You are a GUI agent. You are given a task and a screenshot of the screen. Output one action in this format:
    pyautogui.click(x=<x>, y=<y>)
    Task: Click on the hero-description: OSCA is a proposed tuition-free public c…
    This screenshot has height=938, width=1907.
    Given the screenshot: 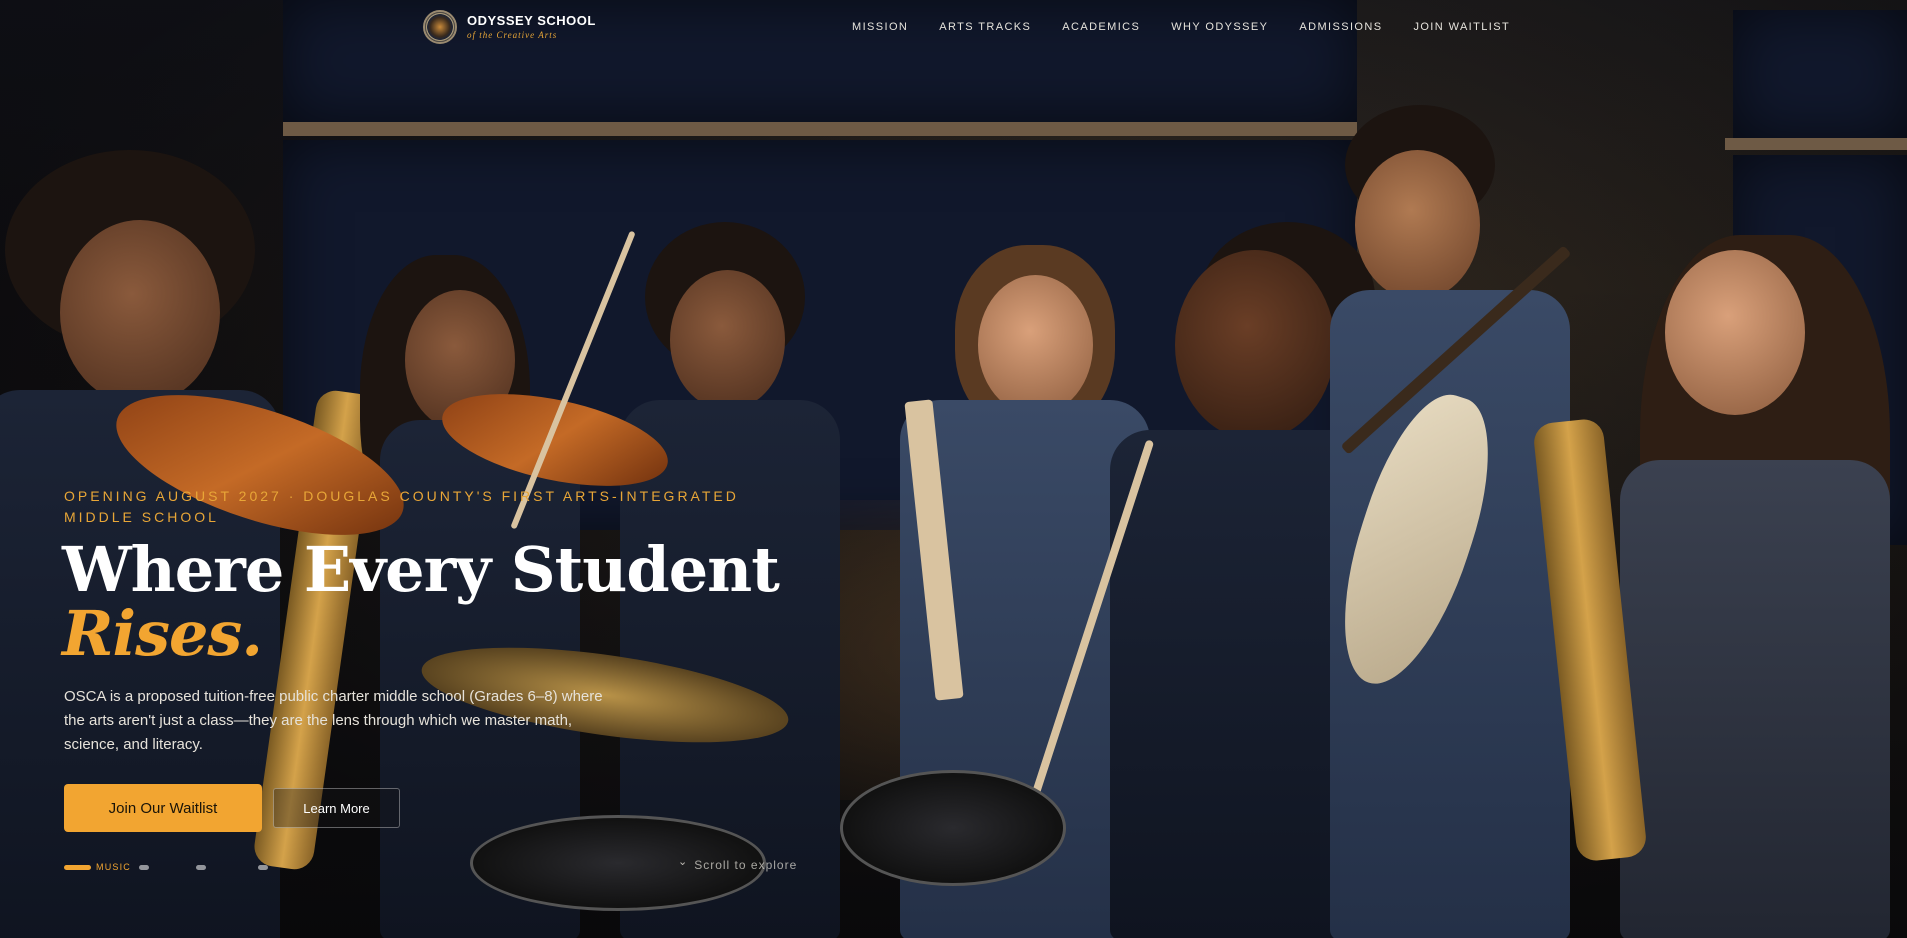 What is the action you would take?
    pyautogui.click(x=333, y=720)
    